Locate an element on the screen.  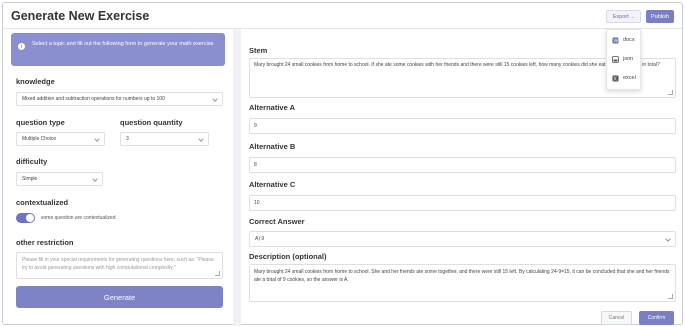
correct-answer-label: Correct Answer is located at coordinates (277, 221).